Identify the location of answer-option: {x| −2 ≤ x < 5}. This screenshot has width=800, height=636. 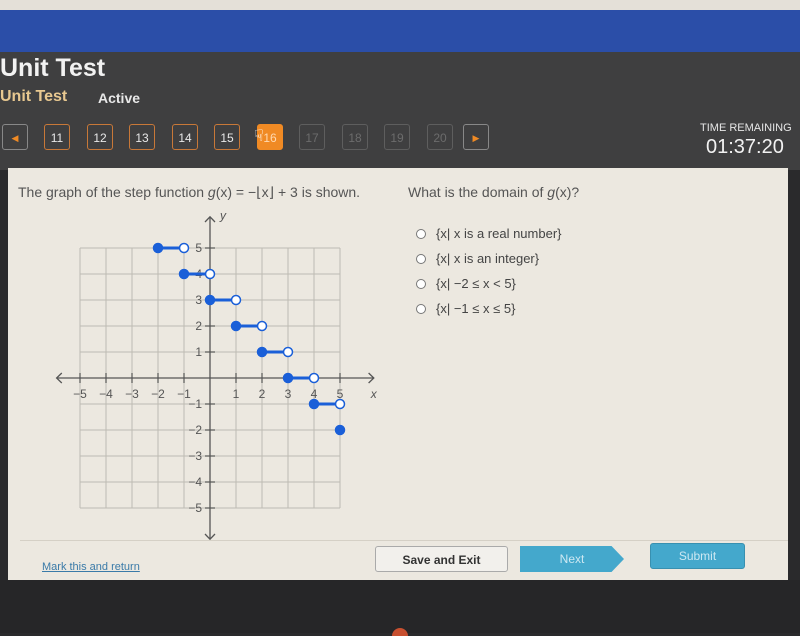
(489, 283).